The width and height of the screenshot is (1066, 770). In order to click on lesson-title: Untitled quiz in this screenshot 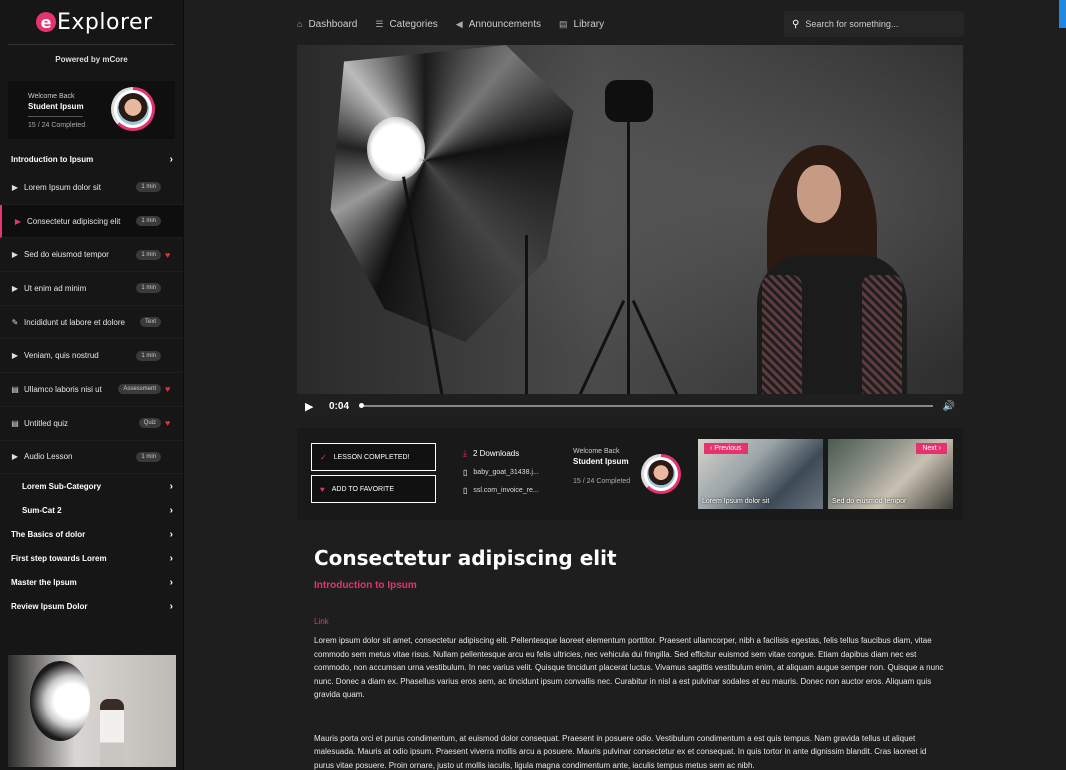, I will do `click(46, 423)`.